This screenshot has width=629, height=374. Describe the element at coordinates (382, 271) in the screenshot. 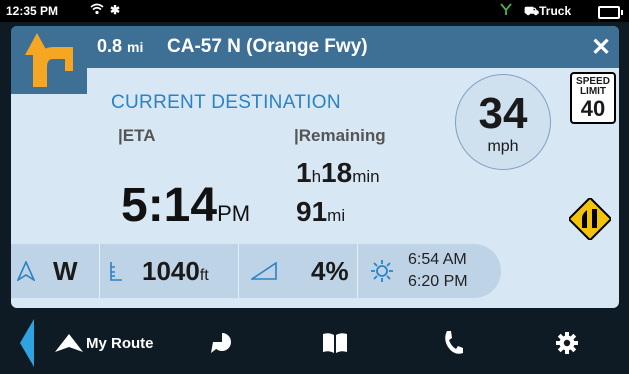

I see `sun-icon` at that location.